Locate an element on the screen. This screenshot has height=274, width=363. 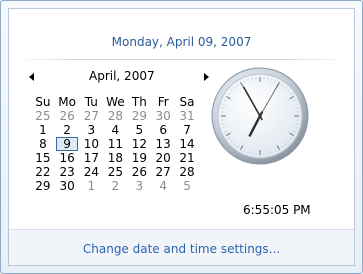
calendar-day: 15 is located at coordinates (43, 158).